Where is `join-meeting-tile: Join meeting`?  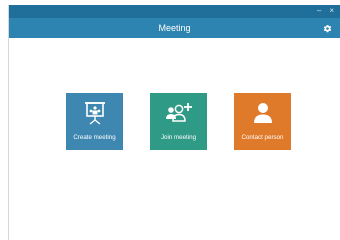 join-meeting-tile: Join meeting is located at coordinates (178, 121).